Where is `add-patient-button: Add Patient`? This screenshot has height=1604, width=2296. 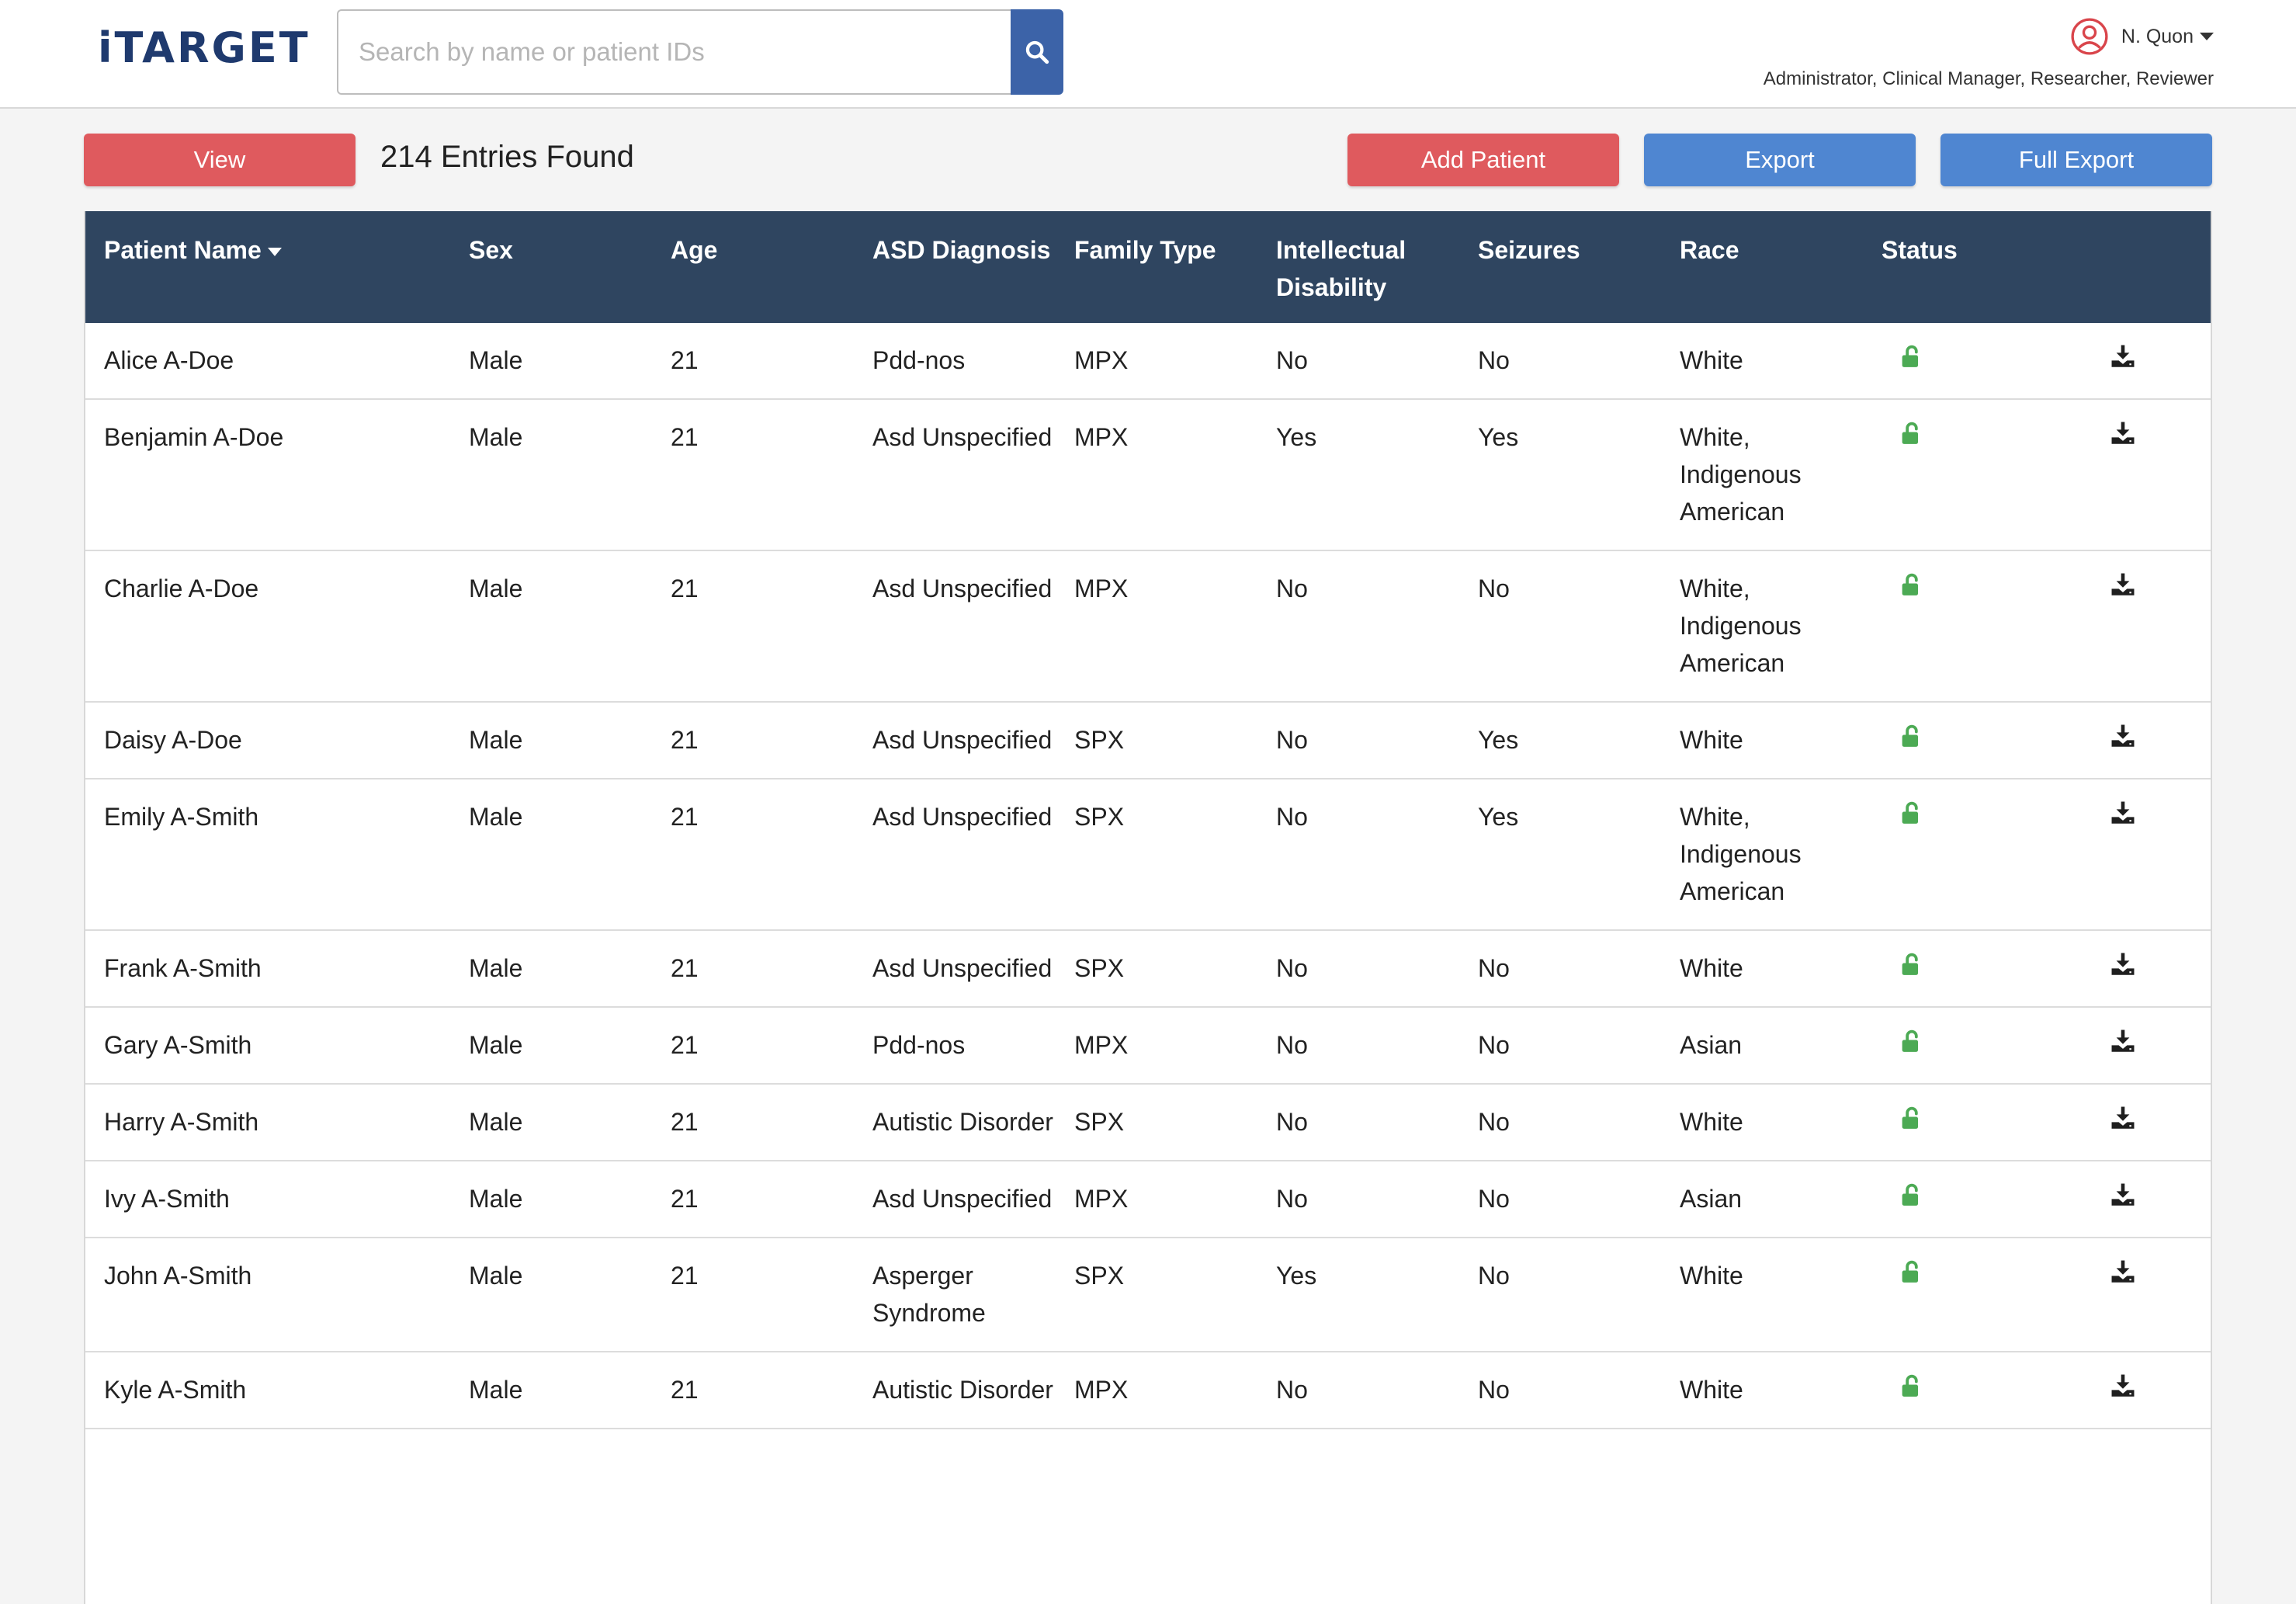
add-patient-button: Add Patient is located at coordinates (1483, 160).